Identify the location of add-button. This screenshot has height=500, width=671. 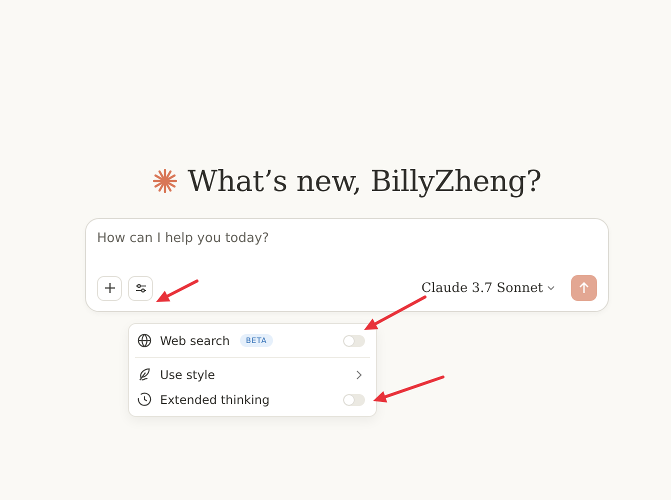
(109, 288).